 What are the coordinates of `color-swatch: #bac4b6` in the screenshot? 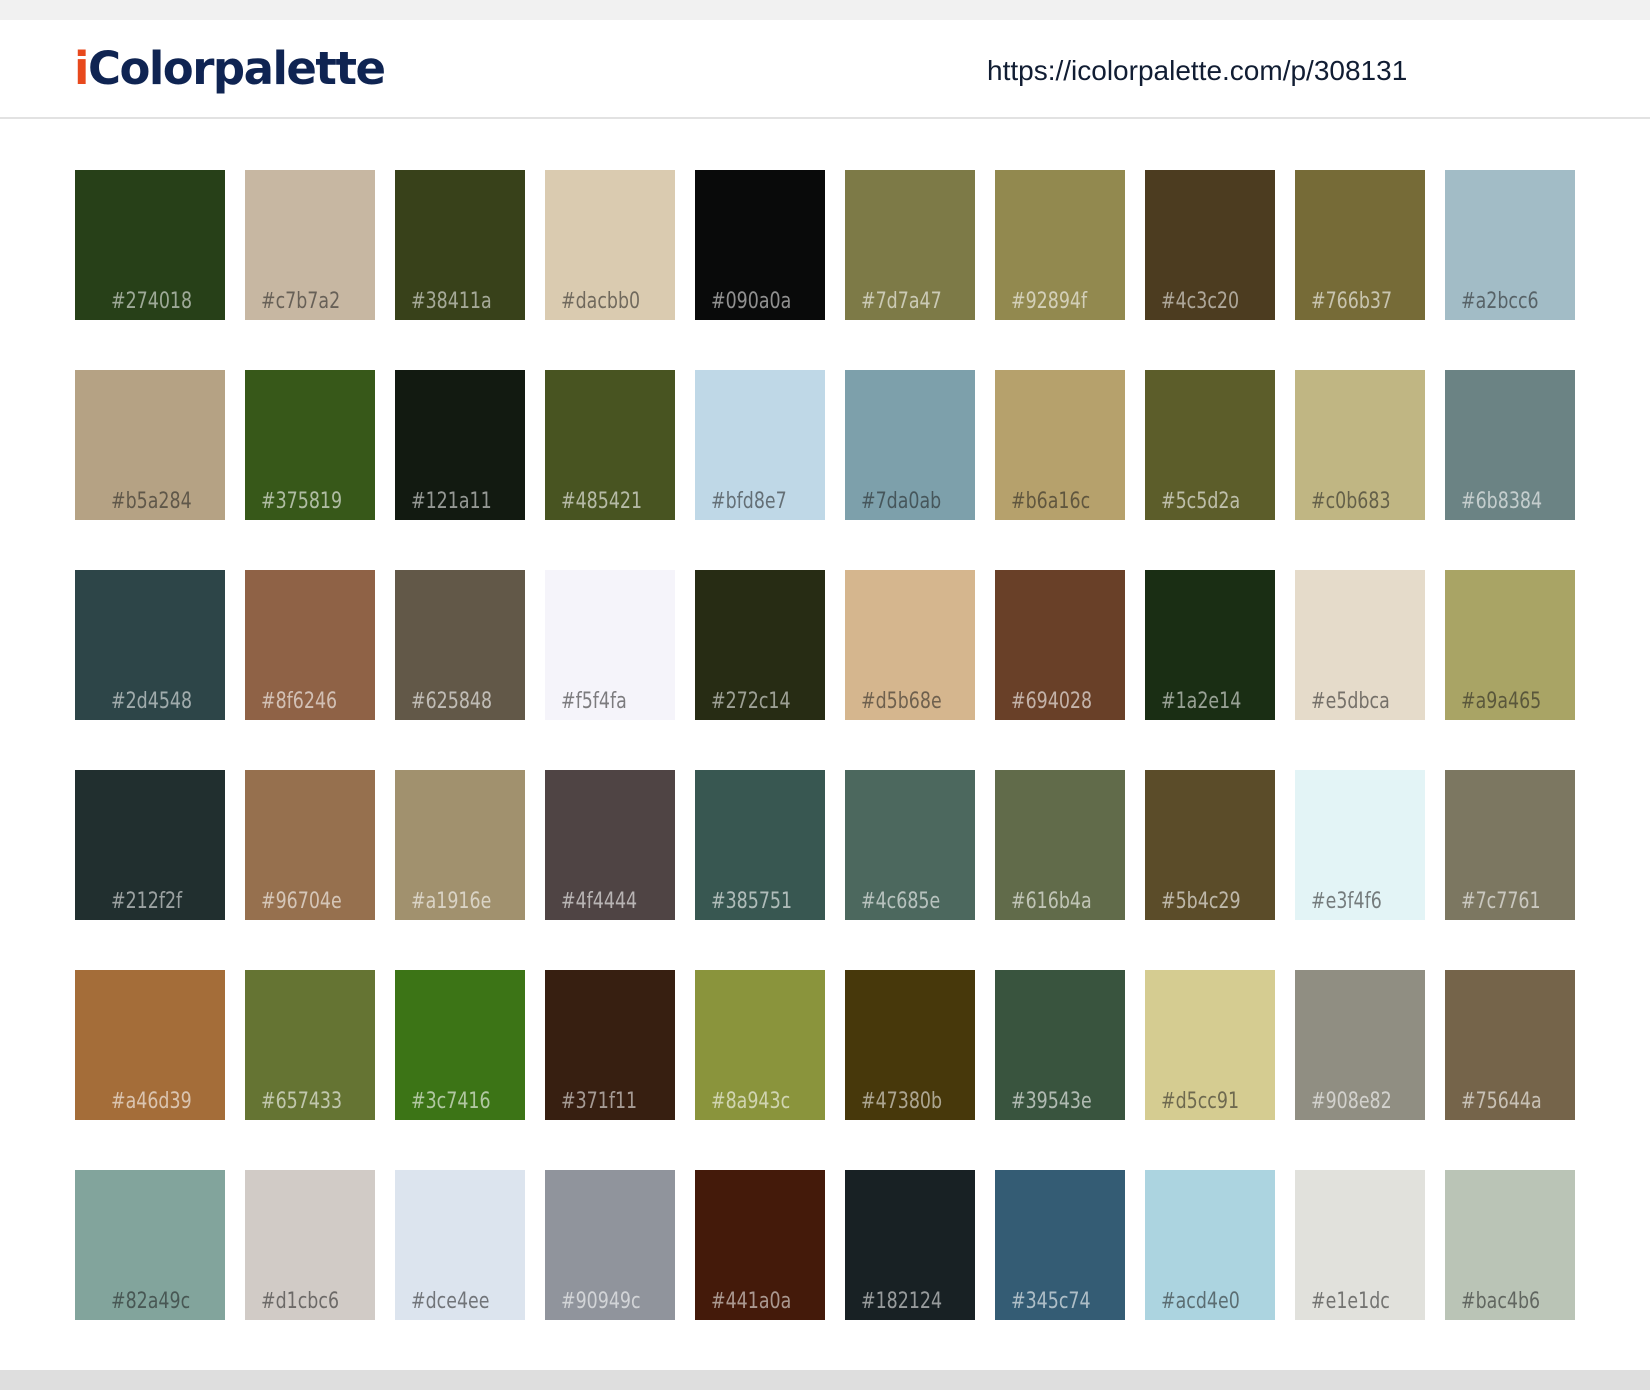 It's located at (1510, 1245).